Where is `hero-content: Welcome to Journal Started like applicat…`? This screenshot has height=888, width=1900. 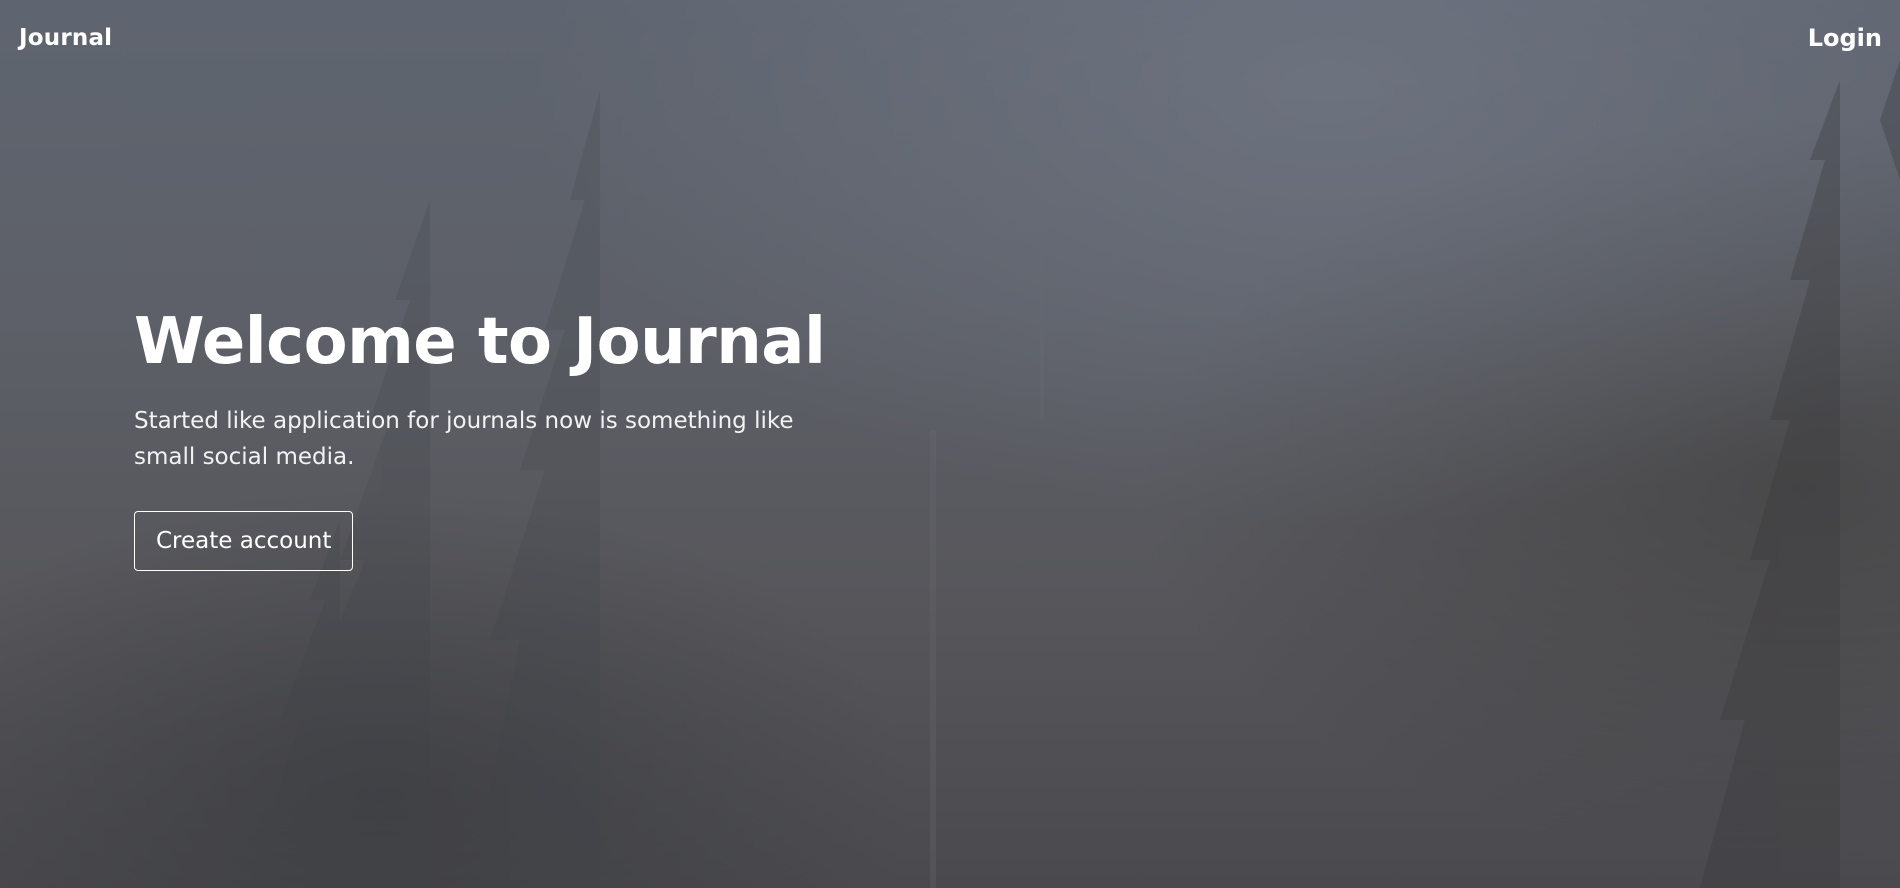 hero-content: Welcome to Journal Started like applicat… is located at coordinates (494, 436).